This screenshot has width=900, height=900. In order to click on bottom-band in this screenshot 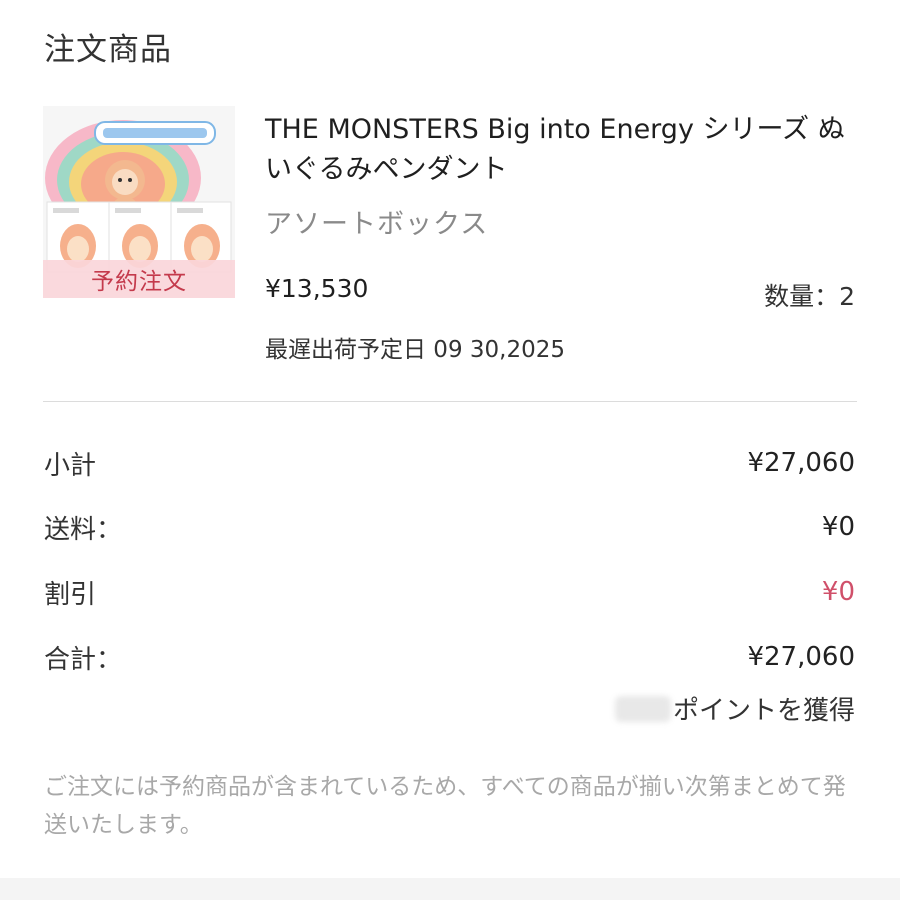, I will do `click(450, 889)`.